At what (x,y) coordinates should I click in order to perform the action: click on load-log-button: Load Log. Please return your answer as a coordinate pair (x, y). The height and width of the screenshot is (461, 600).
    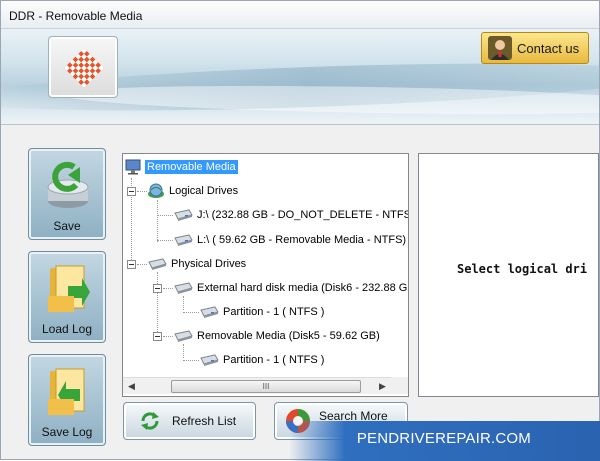
    Looking at the image, I should click on (67, 297).